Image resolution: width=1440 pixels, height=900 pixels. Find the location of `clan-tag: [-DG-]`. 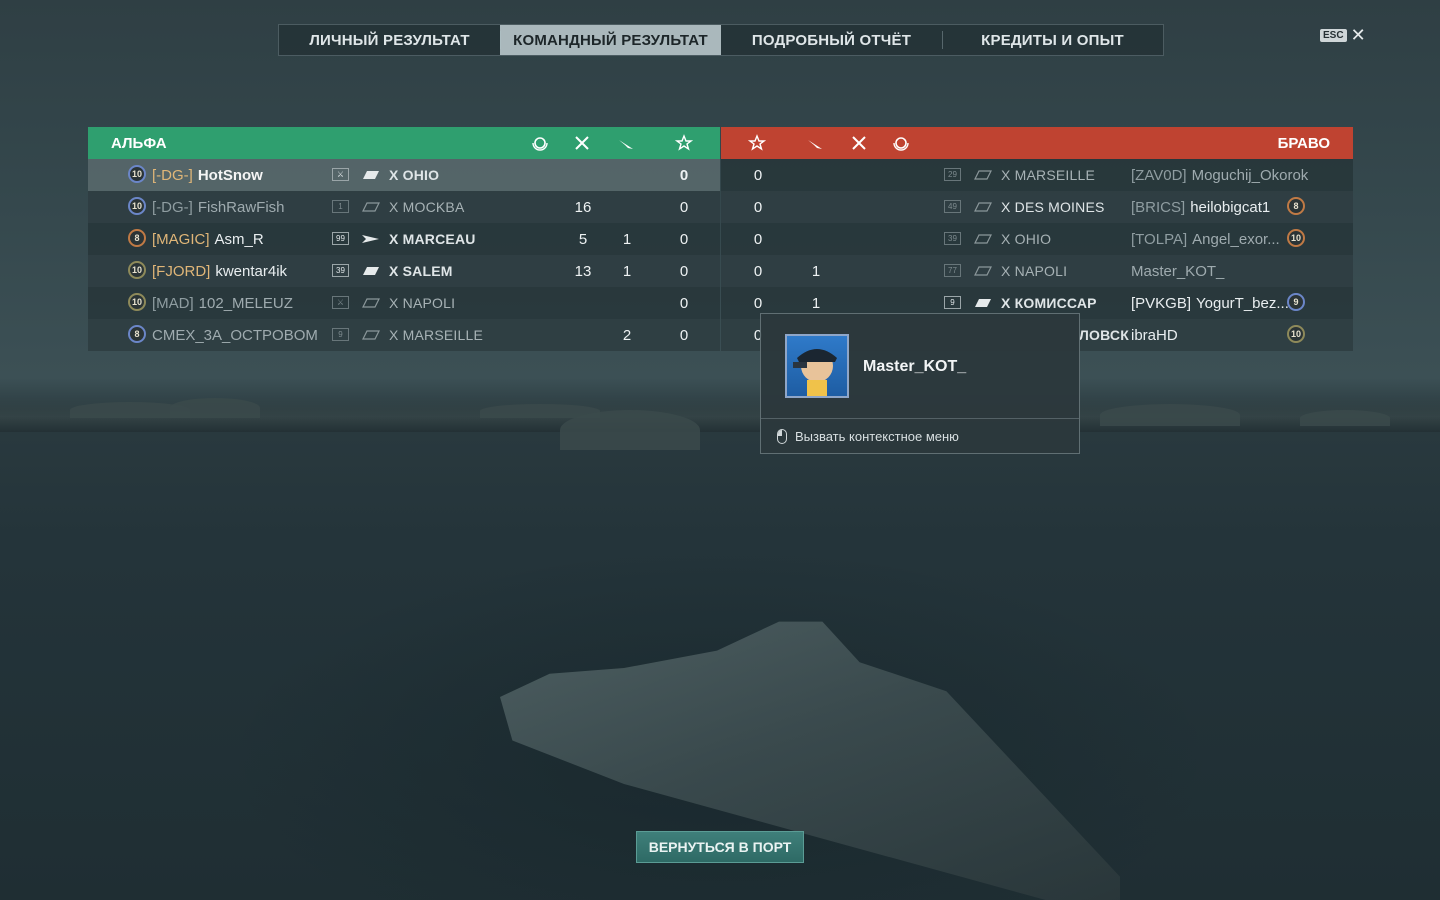

clan-tag: [-DG-] is located at coordinates (172, 175).